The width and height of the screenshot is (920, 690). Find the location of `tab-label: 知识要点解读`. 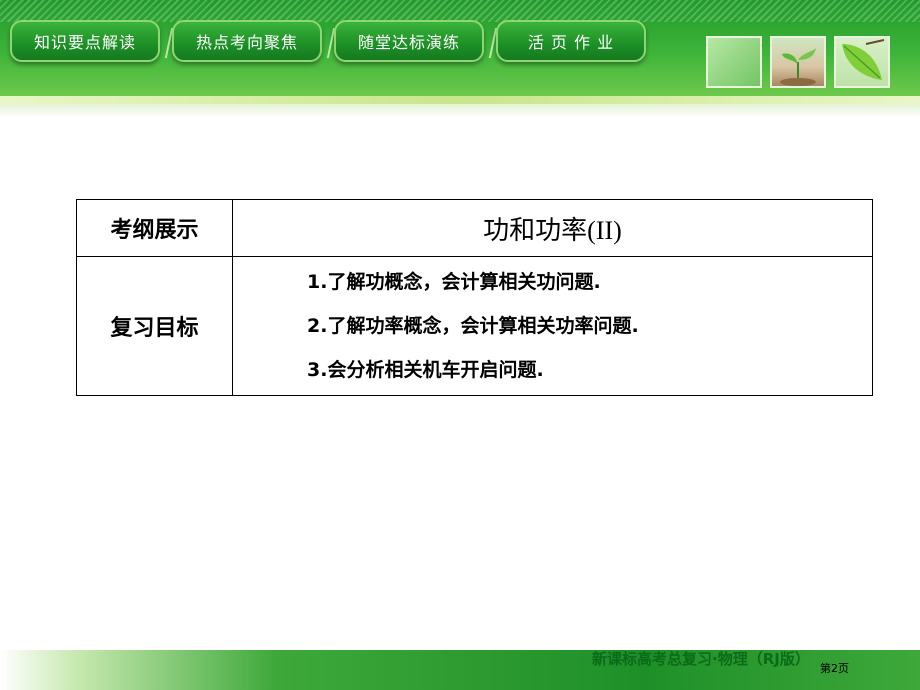

tab-label: 知识要点解读 is located at coordinates (84, 42).